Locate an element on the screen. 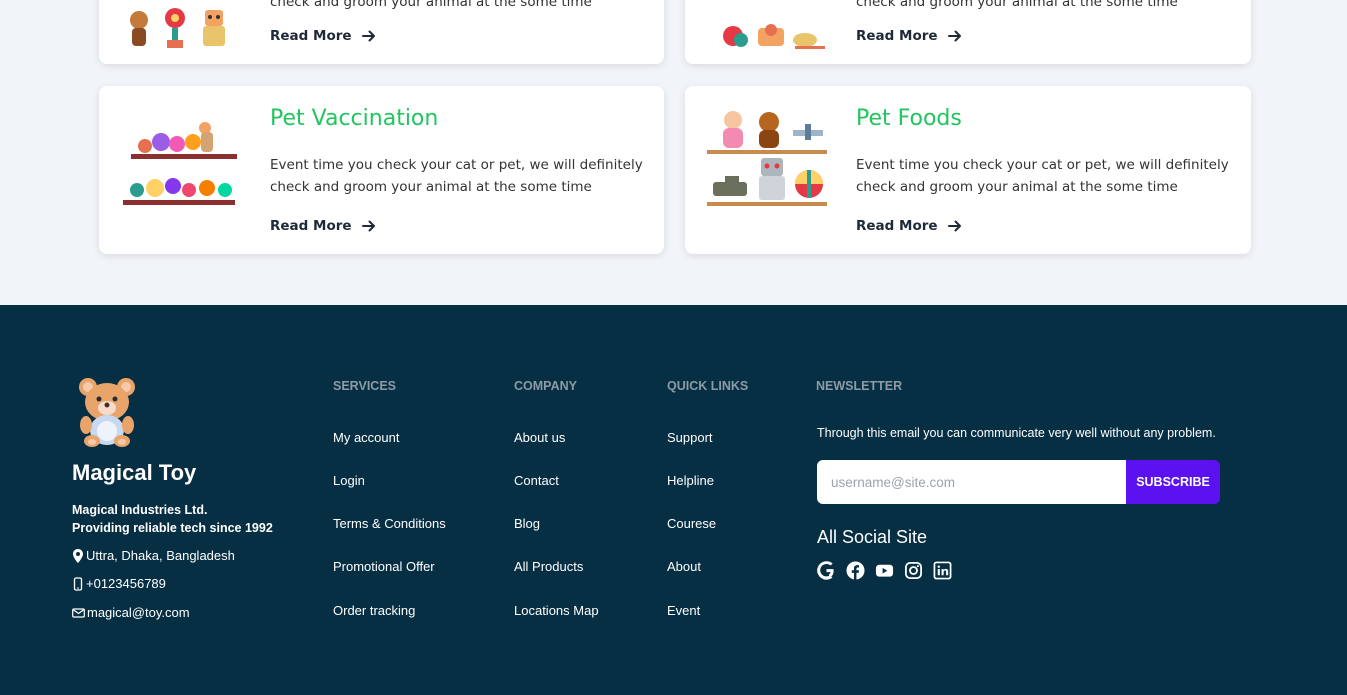  facebook-icon is located at coordinates (855, 570).